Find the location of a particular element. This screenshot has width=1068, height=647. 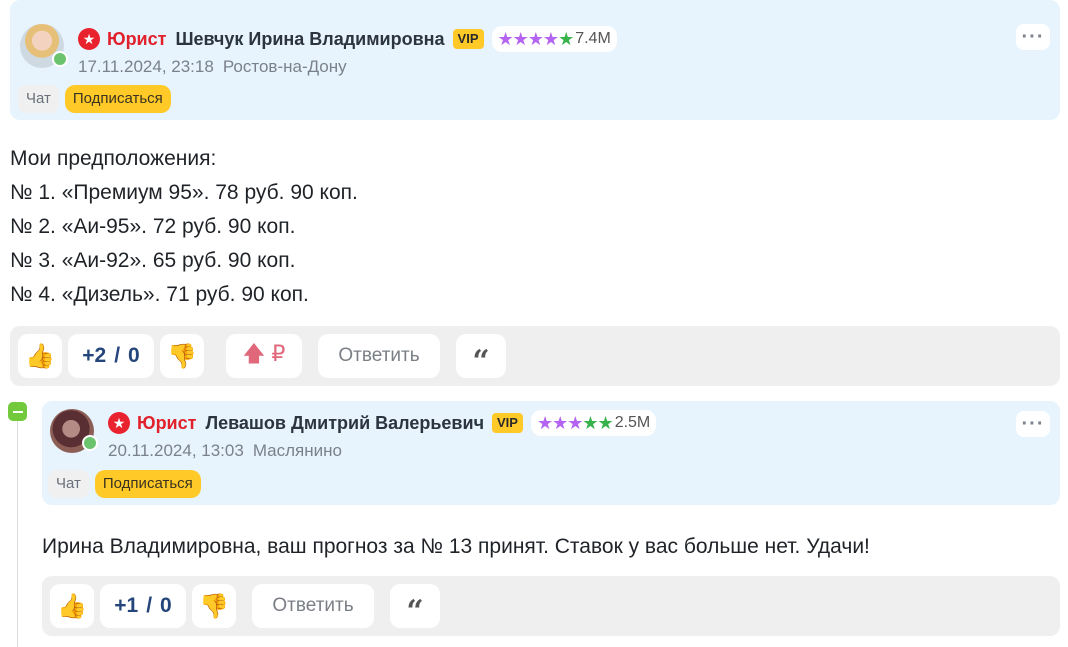

vote-score: +1 / 0 is located at coordinates (143, 606).